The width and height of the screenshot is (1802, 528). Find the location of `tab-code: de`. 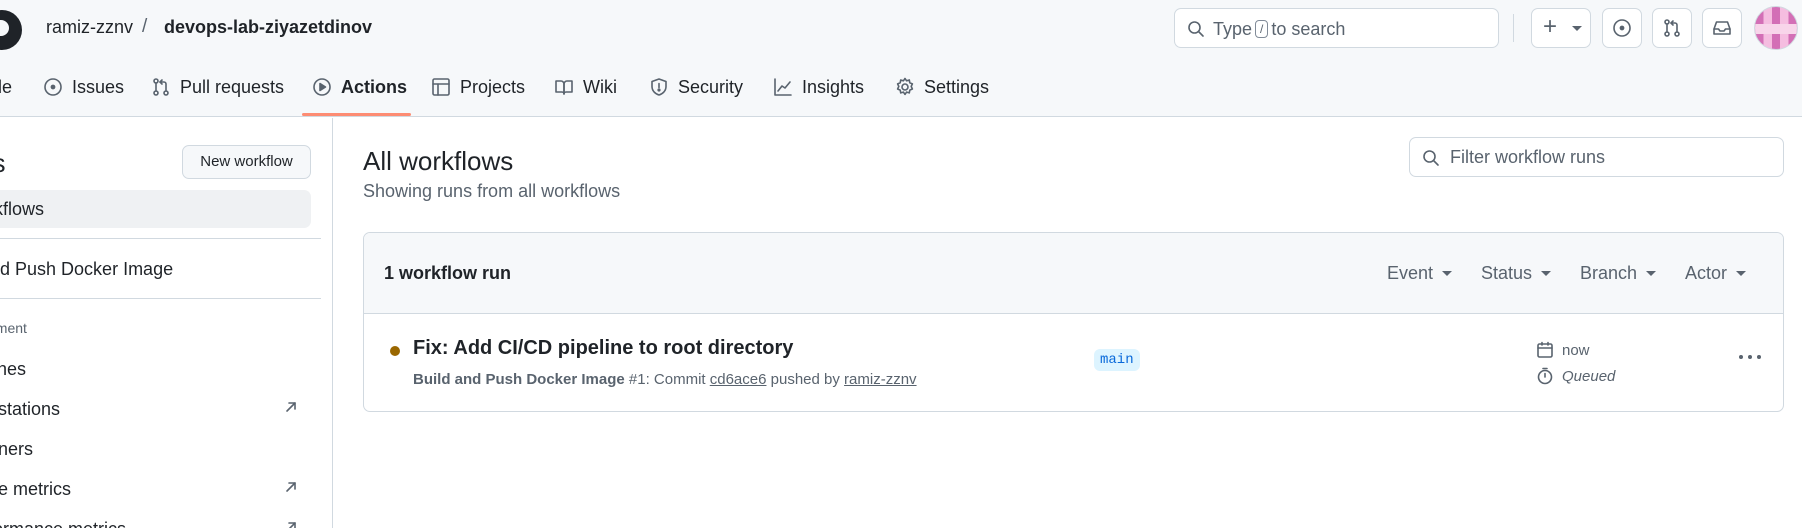

tab-code: de is located at coordinates (6, 87).